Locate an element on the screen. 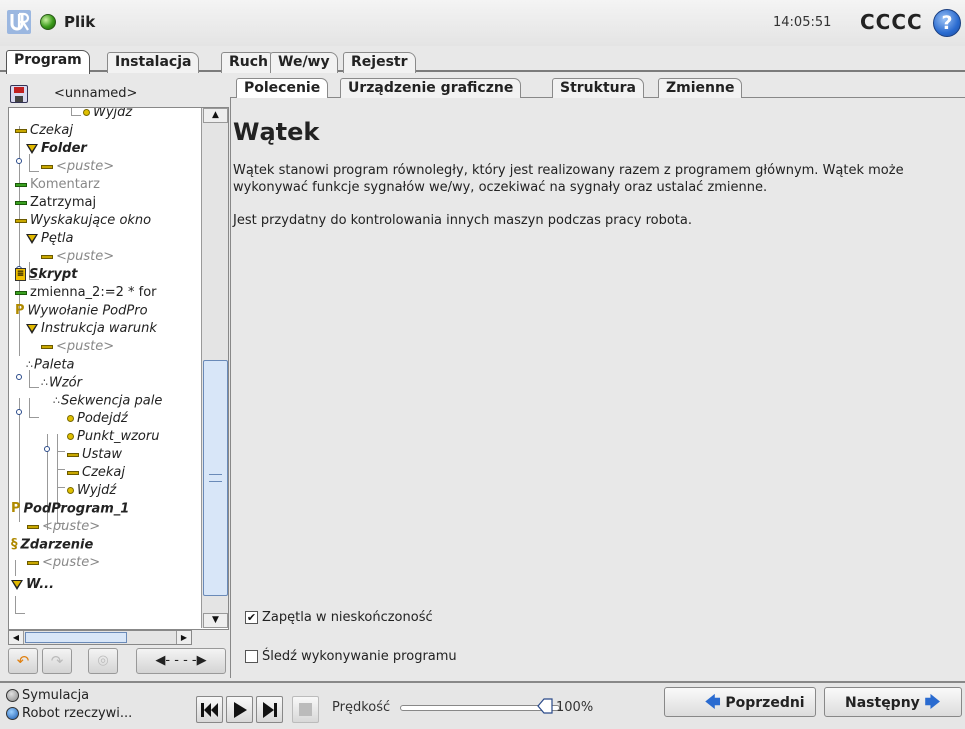  play-icon is located at coordinates (240, 710).